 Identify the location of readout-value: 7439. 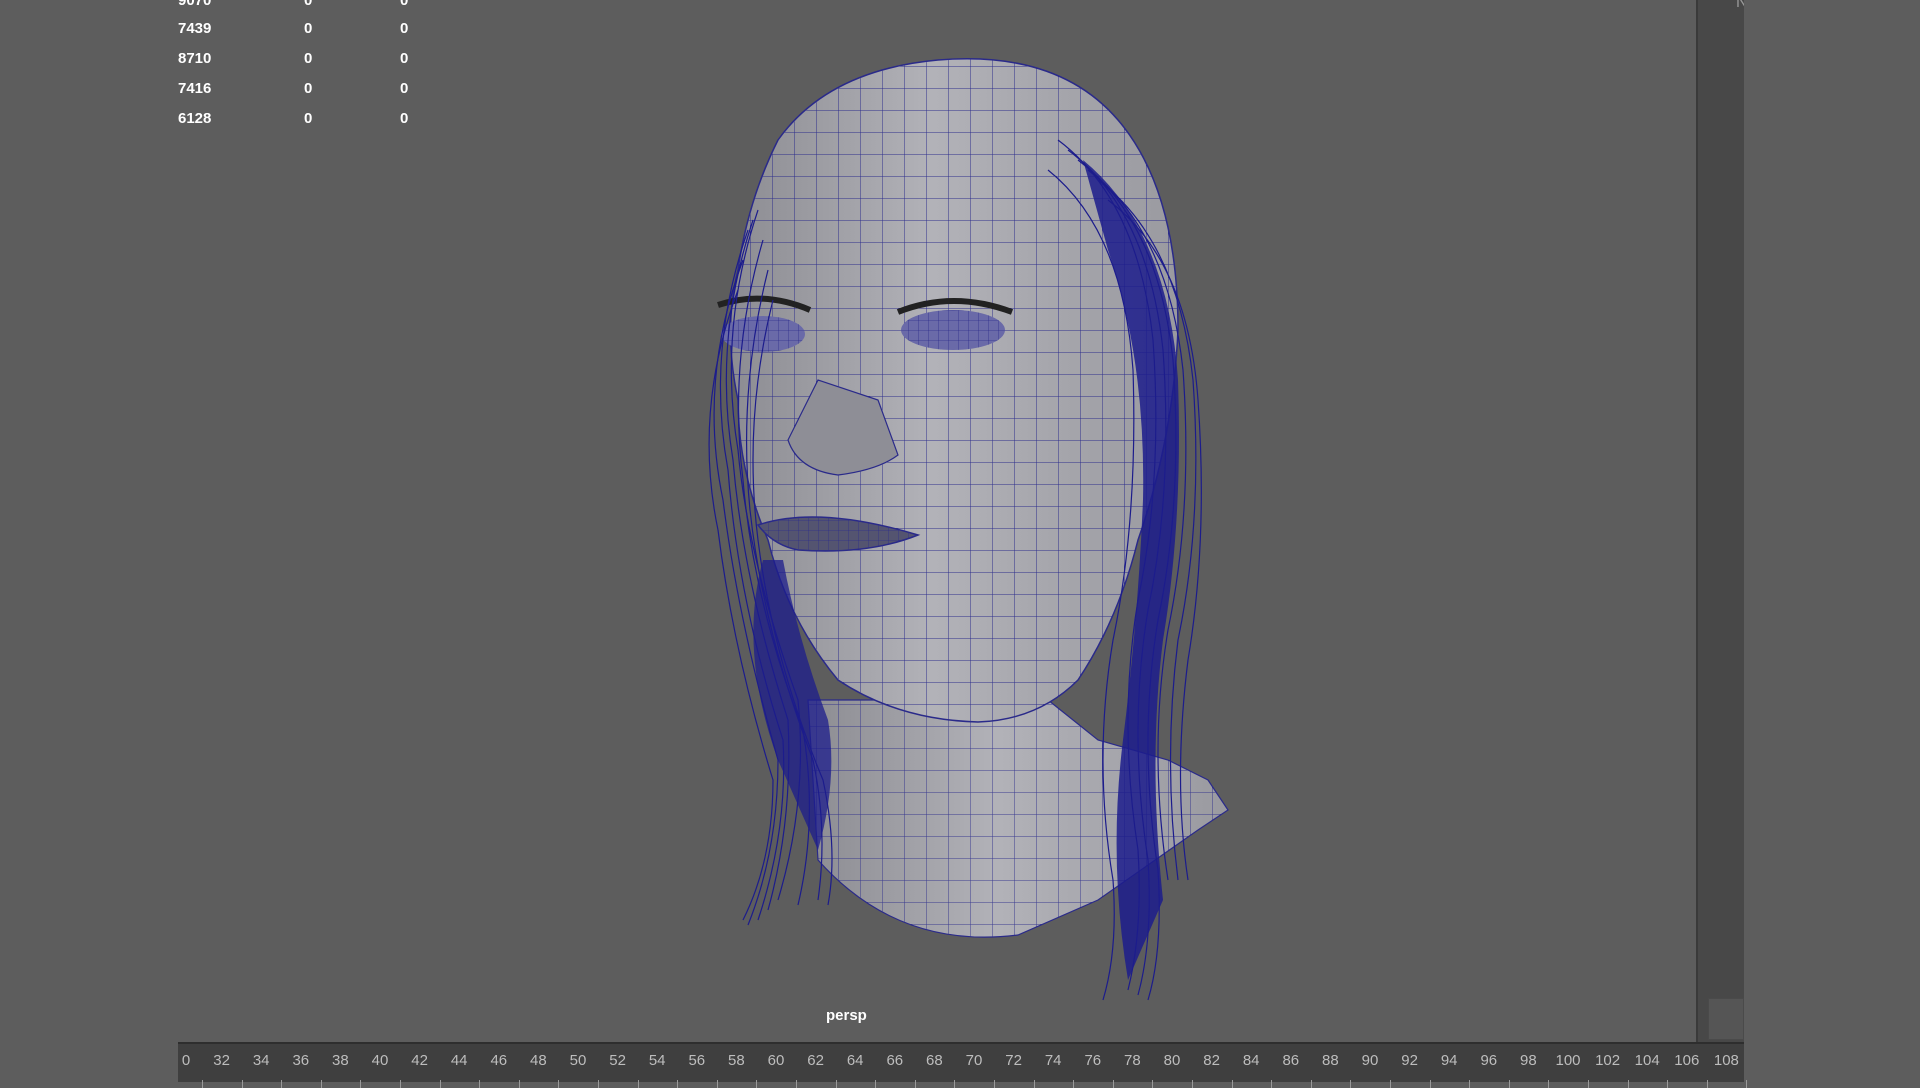
(195, 28).